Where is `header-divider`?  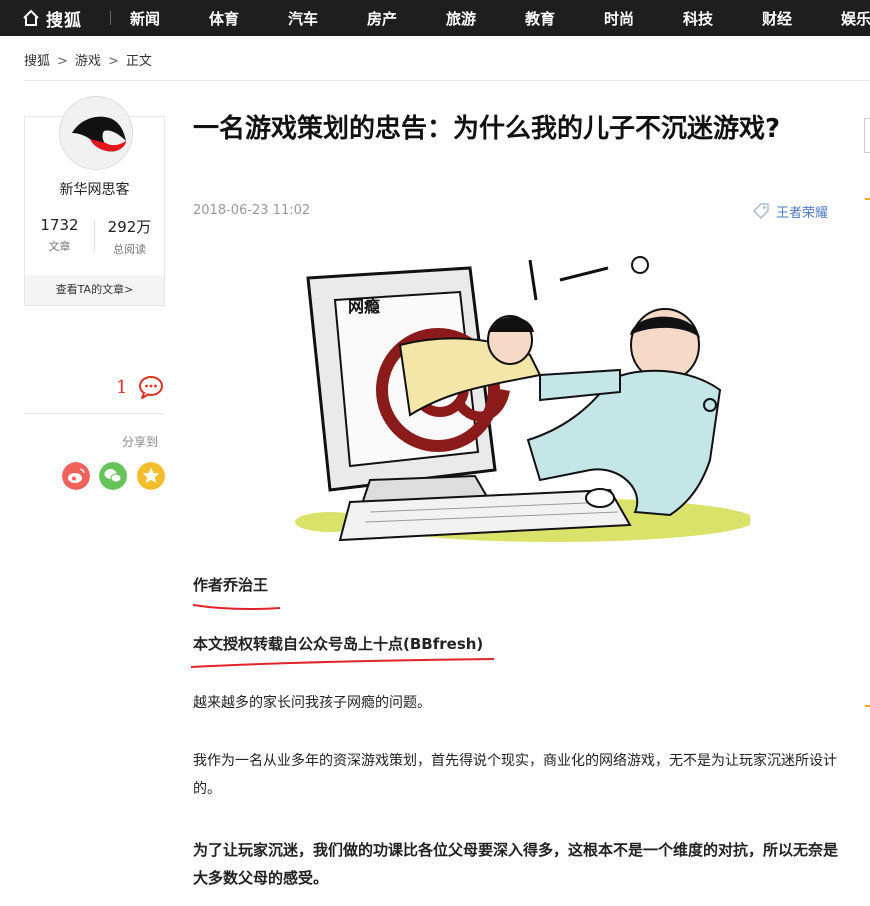 header-divider is located at coordinates (447, 80).